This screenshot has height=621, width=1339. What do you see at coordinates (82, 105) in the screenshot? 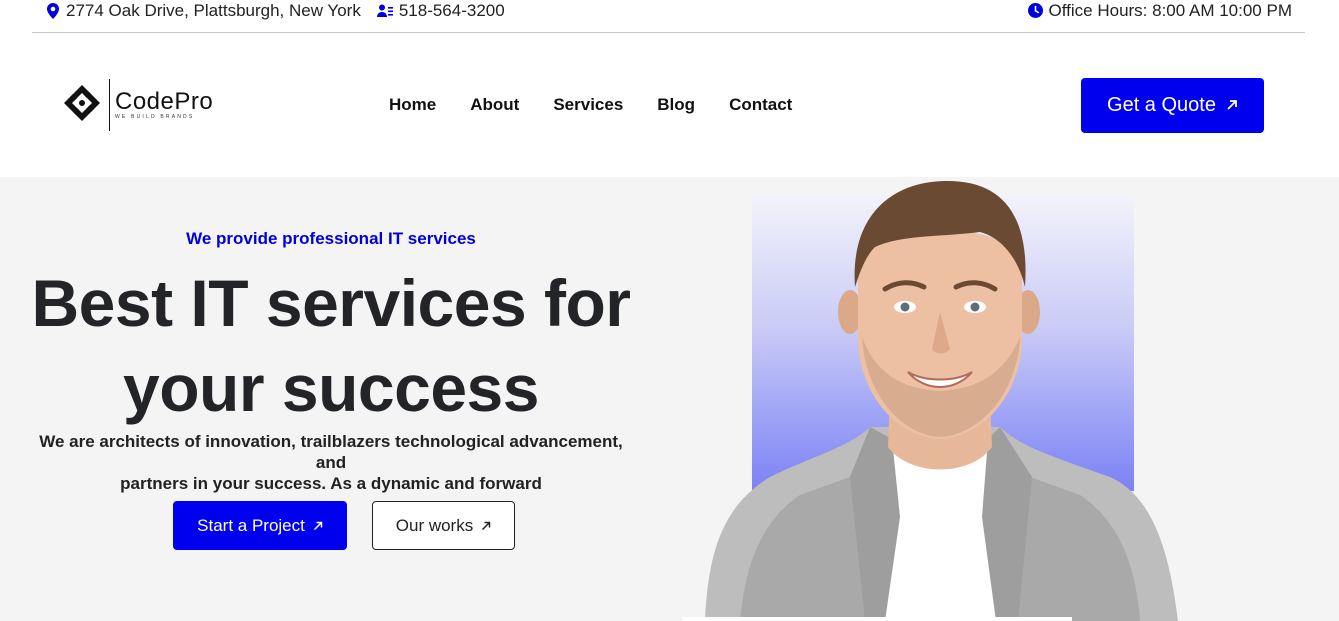
I see `codepro-logo-icon` at bounding box center [82, 105].